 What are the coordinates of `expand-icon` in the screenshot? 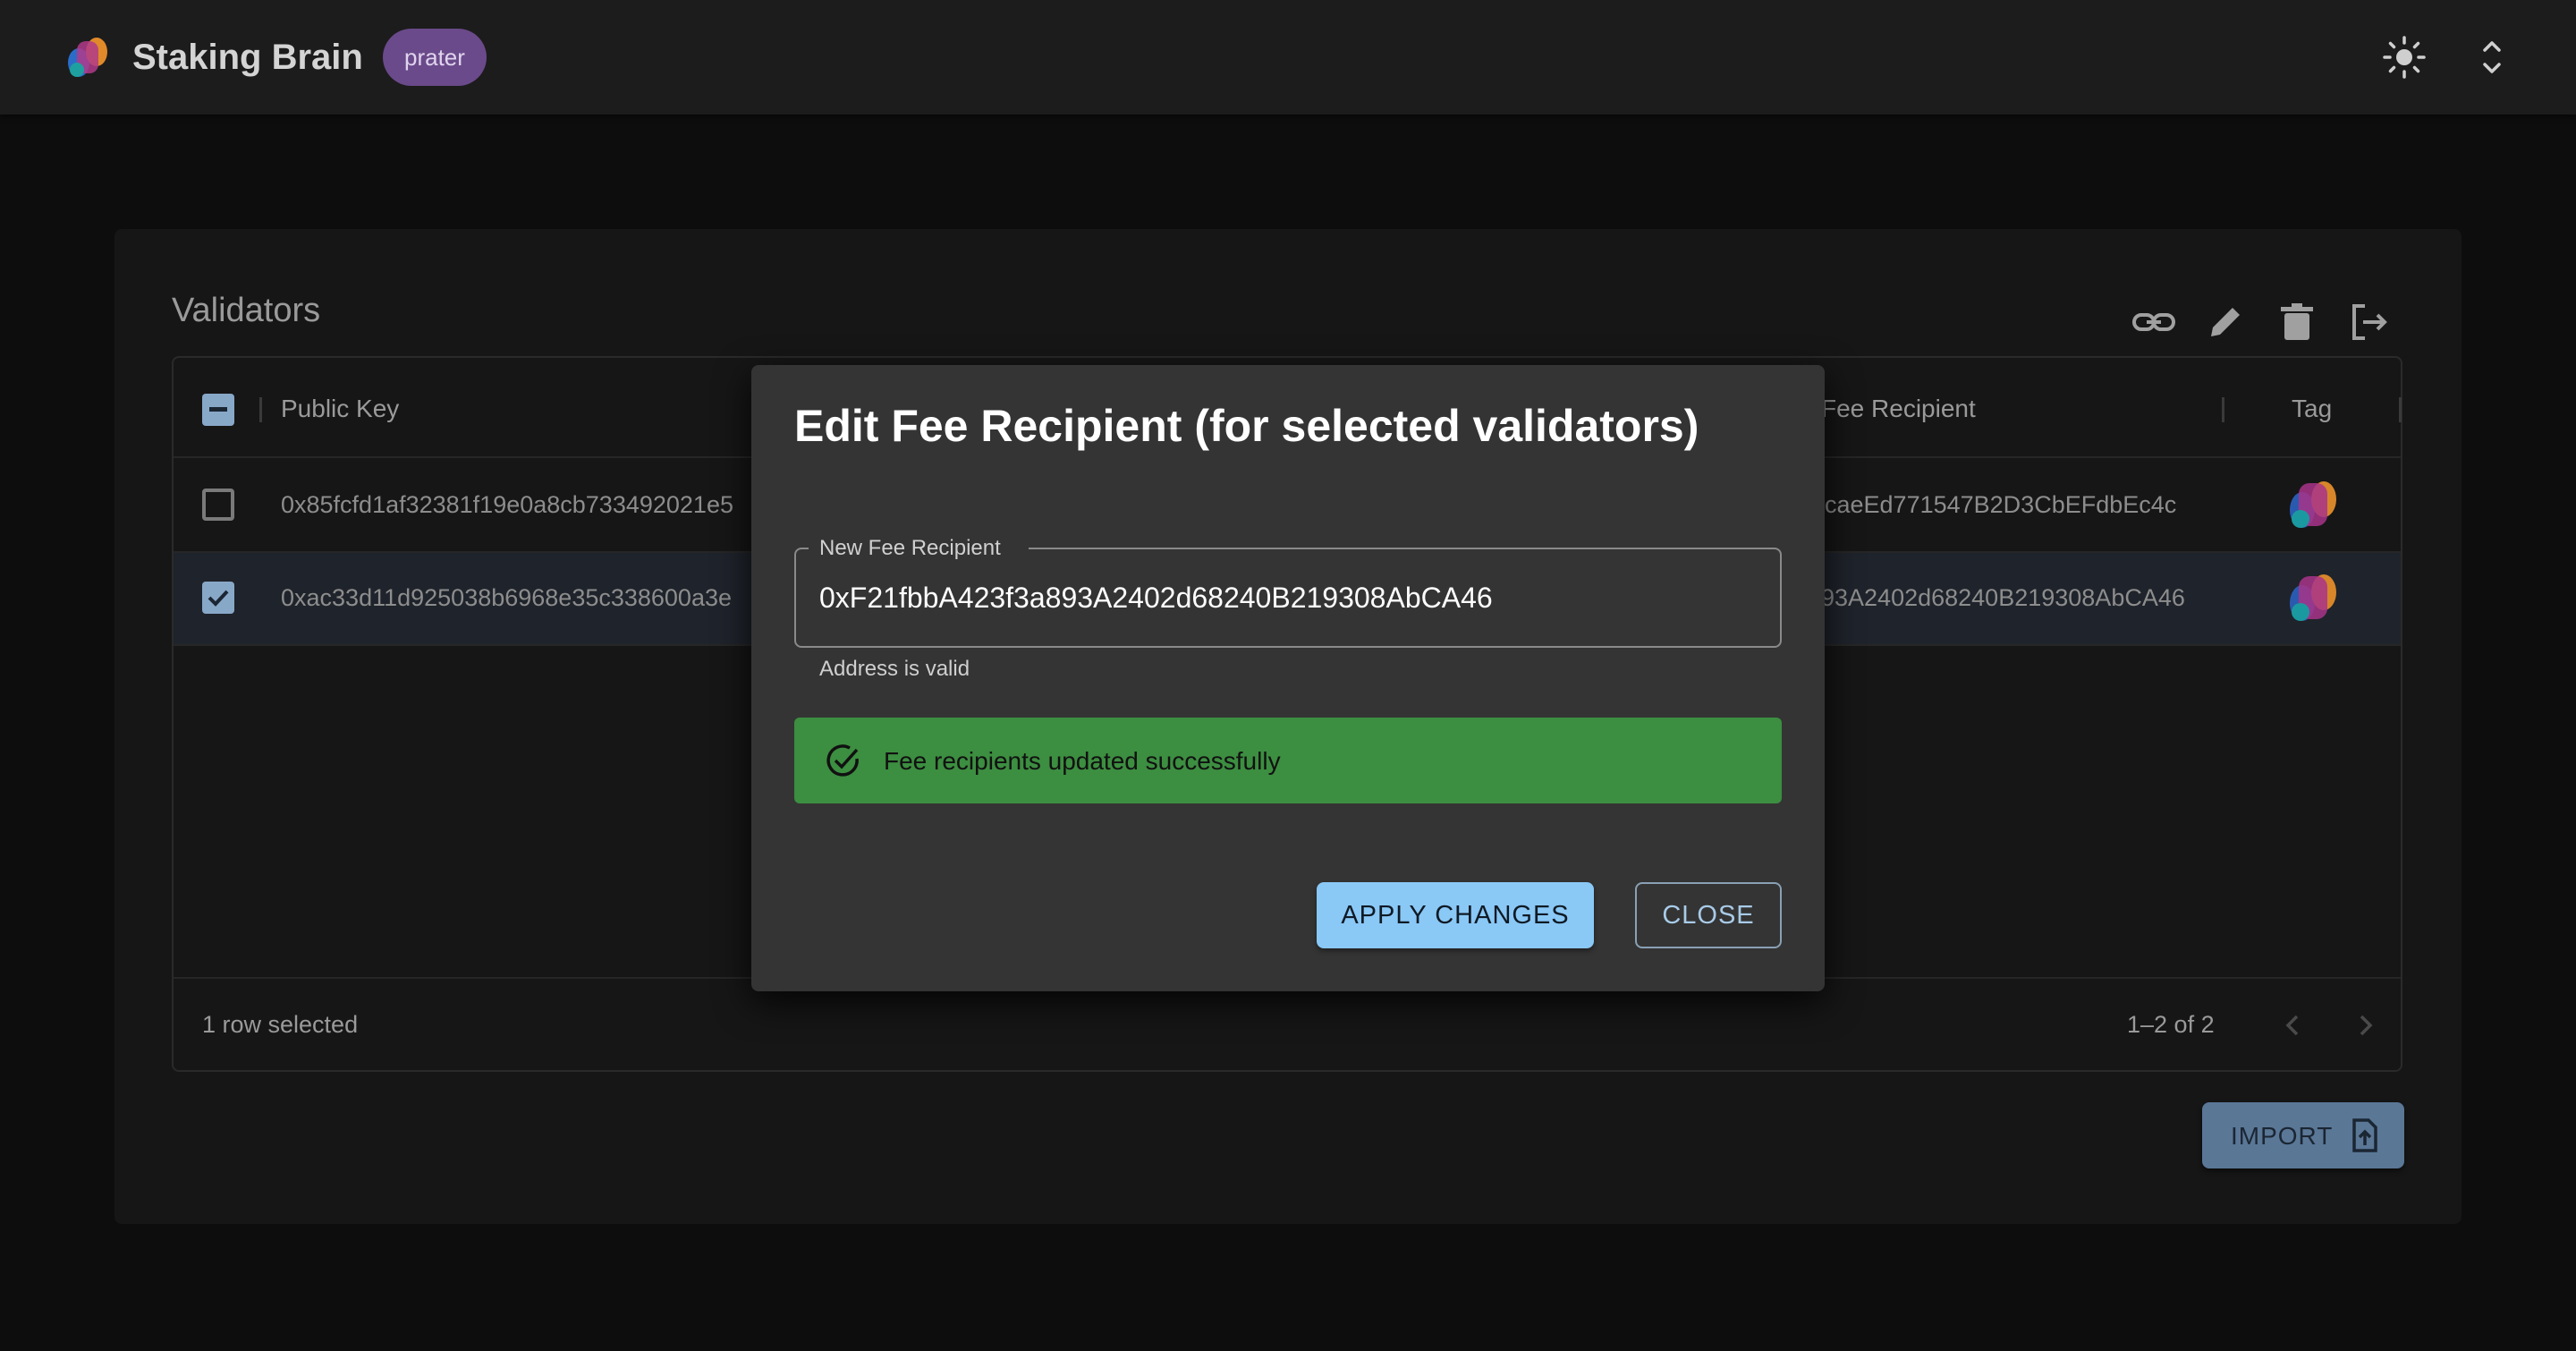 It's located at (2492, 57).